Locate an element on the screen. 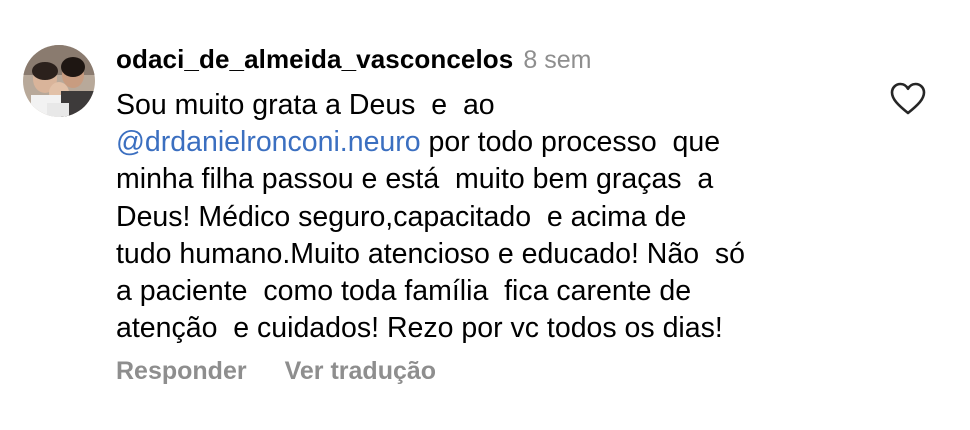  comment-header: odaci_de_almeida_vasconcelos 8 sem is located at coordinates (353, 61).